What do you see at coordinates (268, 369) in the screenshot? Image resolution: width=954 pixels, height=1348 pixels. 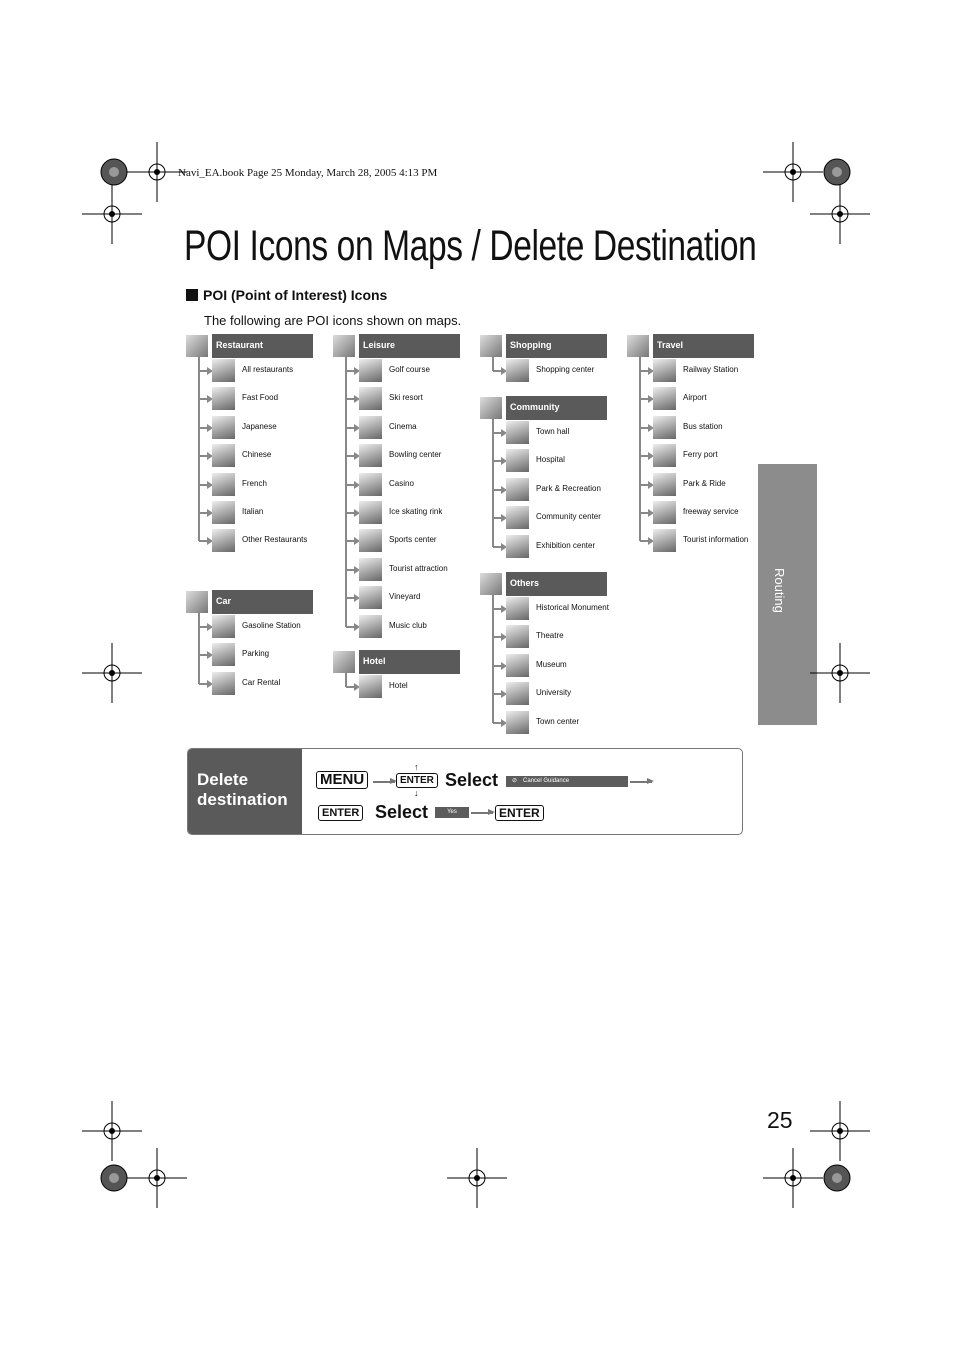 I see `poi-label: All restaurants` at bounding box center [268, 369].